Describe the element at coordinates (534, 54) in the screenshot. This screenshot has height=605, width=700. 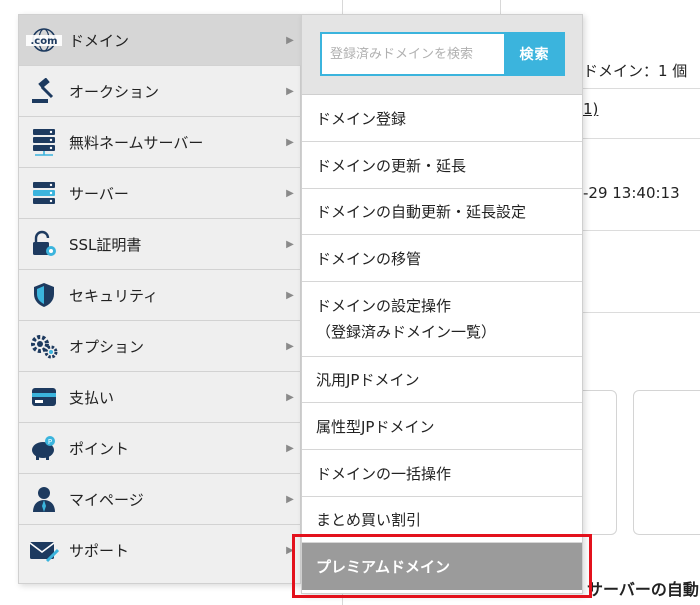
I see `search-button: 検索` at that location.